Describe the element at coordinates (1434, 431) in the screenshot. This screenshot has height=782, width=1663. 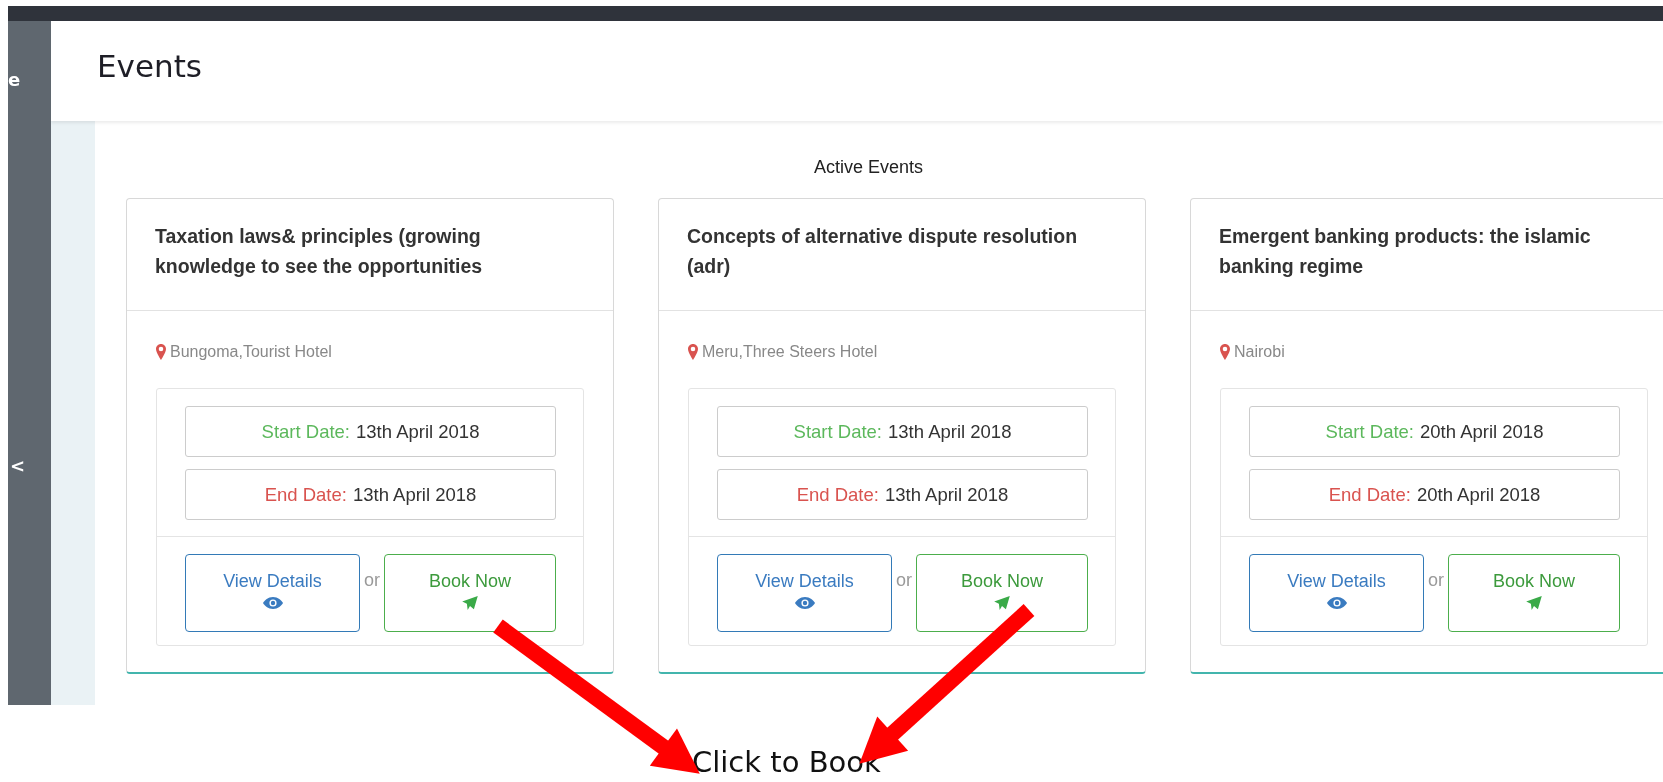
I see `start-date: Start Date: 20th April 2018` at that location.